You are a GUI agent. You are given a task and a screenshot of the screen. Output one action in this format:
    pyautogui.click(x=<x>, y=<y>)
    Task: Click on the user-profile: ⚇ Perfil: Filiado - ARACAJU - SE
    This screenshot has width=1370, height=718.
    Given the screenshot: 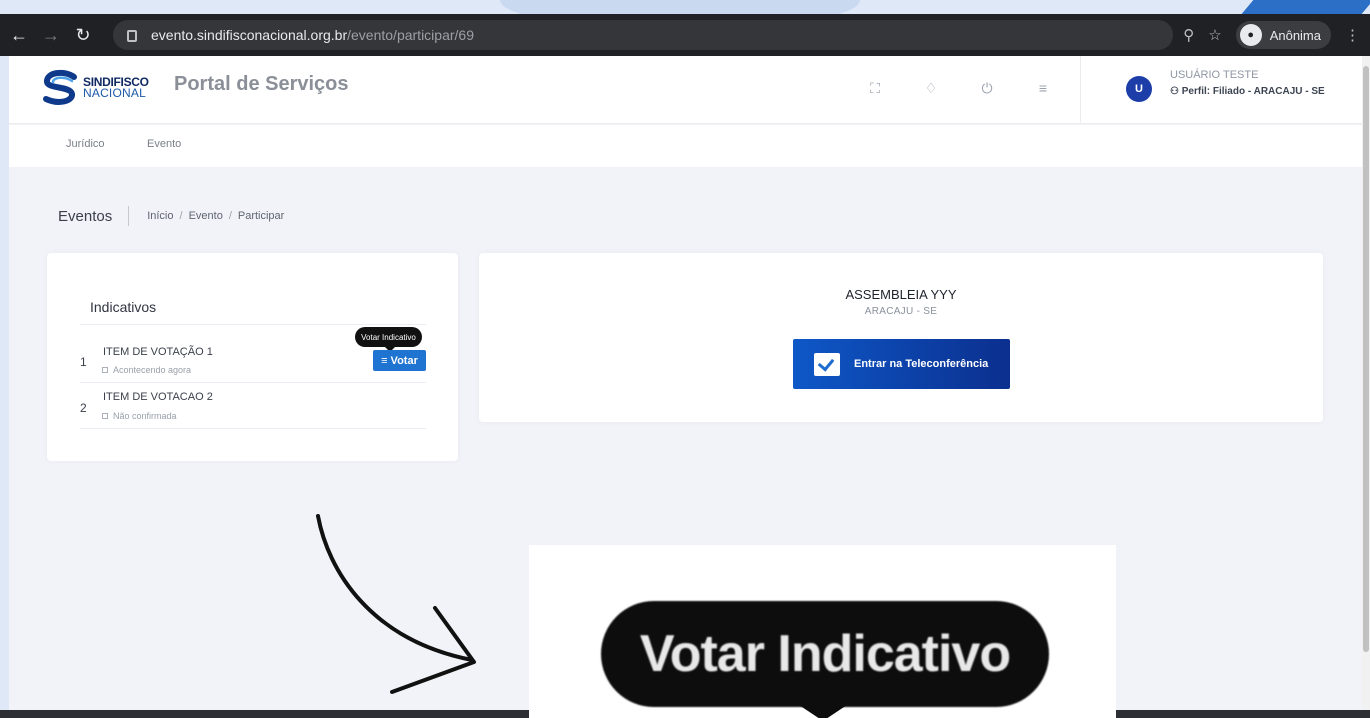 What is the action you would take?
    pyautogui.click(x=1247, y=91)
    